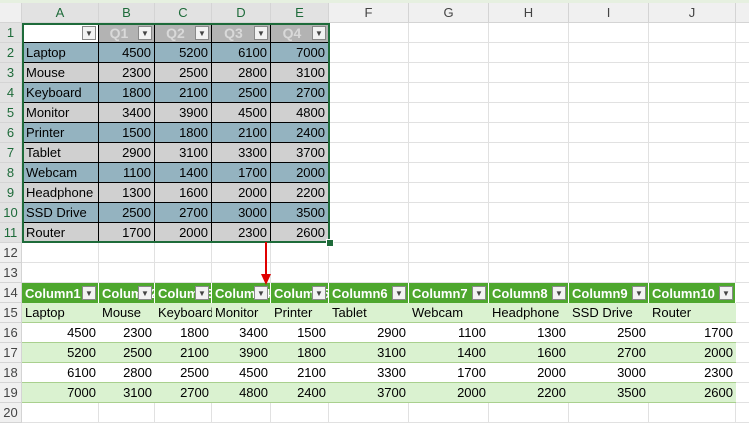  I want to click on row-header-3: 3, so click(11, 73).